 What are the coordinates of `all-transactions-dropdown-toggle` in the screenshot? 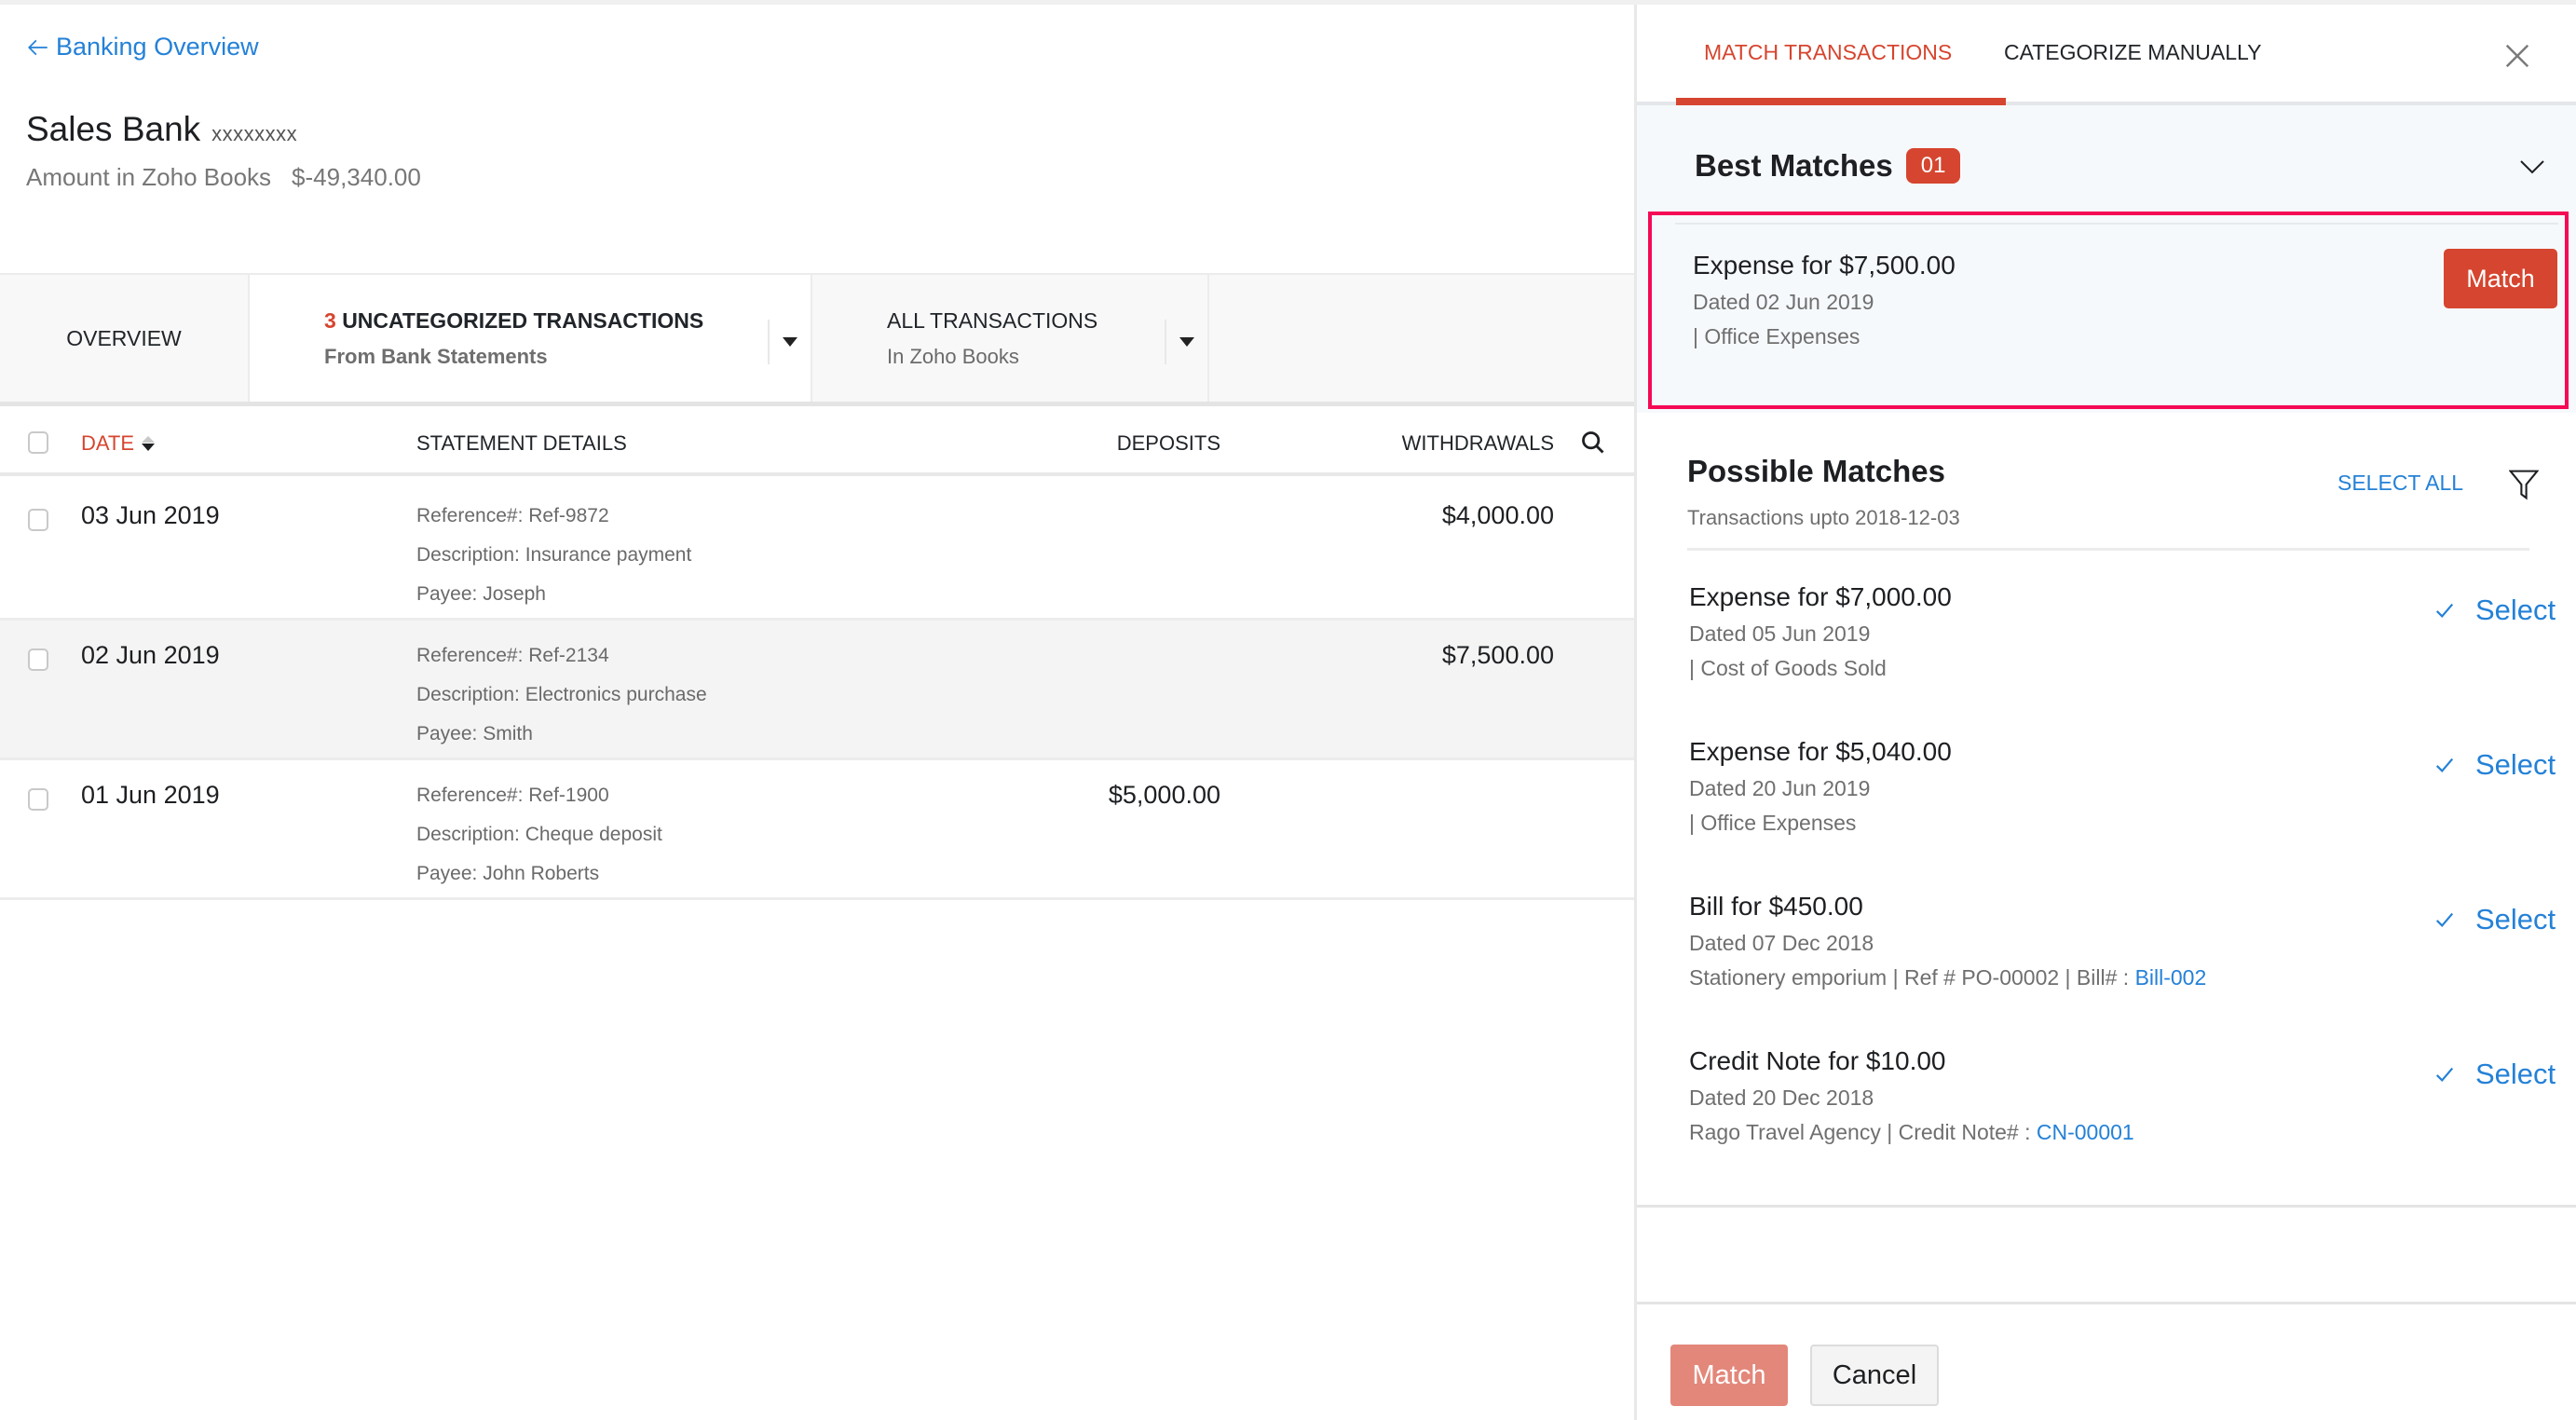 It's located at (1186, 342).